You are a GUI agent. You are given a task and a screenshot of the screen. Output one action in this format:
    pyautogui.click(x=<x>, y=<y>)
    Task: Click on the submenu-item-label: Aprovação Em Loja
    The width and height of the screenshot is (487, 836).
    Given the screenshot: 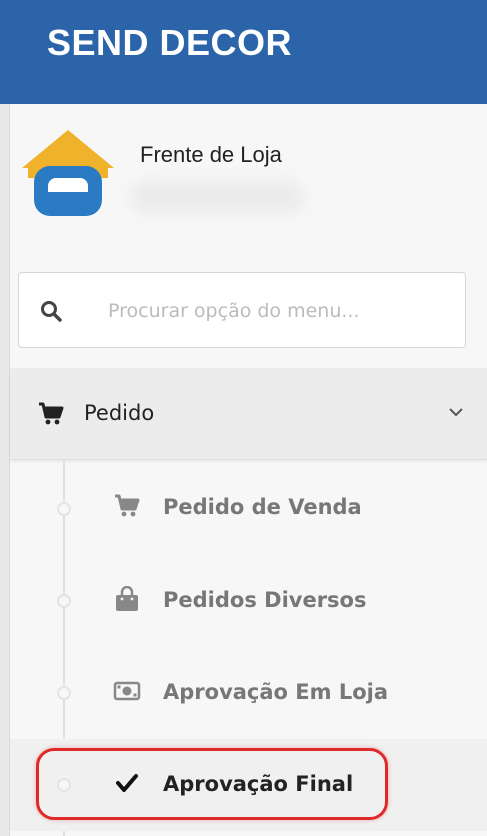 What is the action you would take?
    pyautogui.click(x=276, y=692)
    